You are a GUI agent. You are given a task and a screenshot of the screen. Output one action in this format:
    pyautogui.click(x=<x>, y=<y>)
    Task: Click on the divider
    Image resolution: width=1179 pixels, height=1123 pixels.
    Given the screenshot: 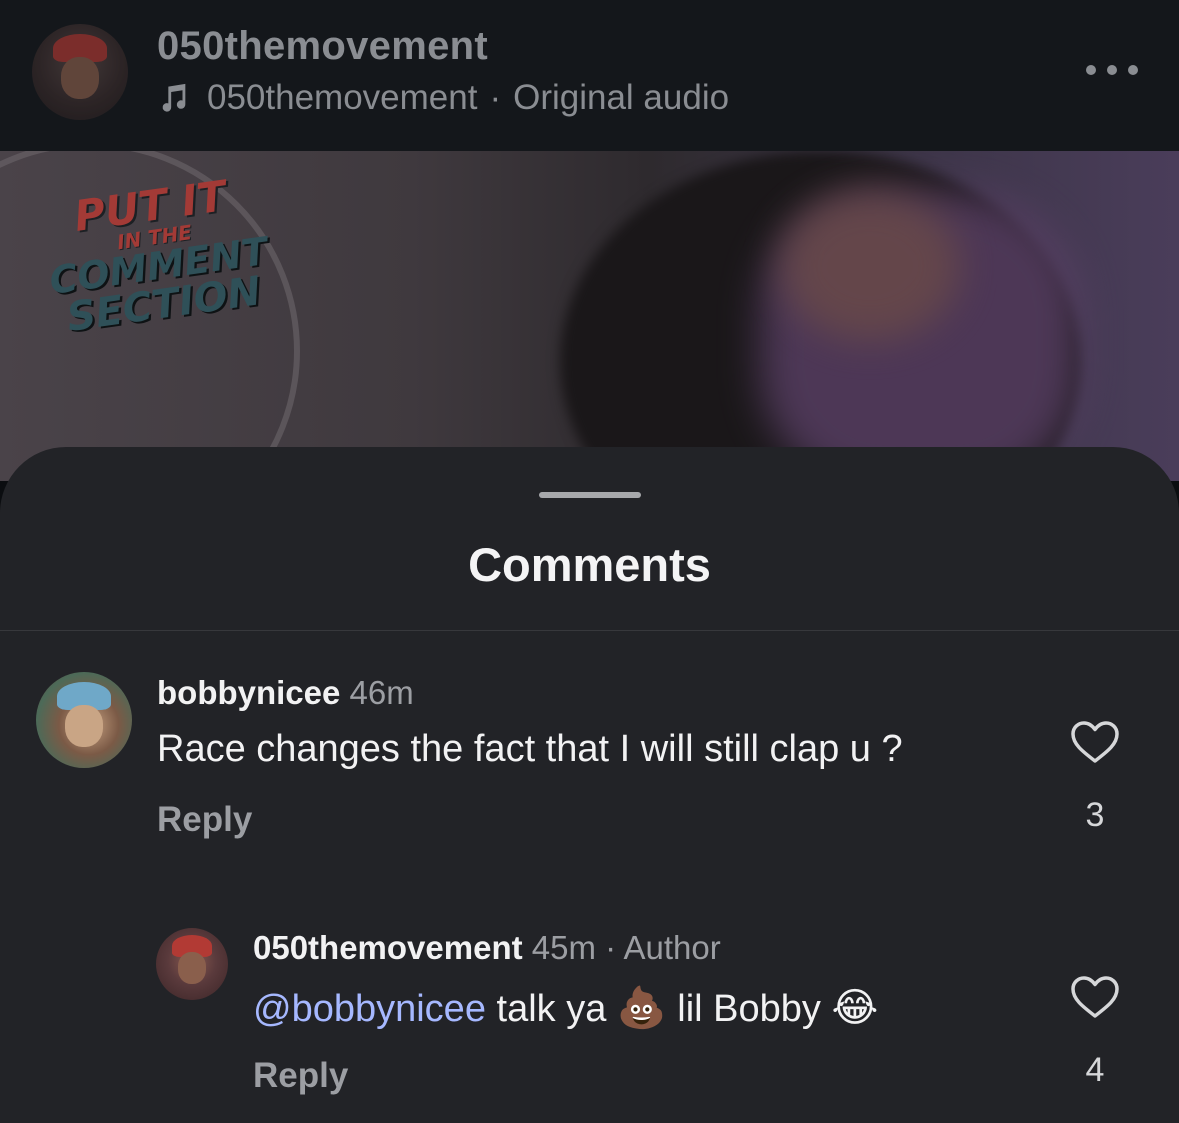 What is the action you would take?
    pyautogui.click(x=589, y=630)
    